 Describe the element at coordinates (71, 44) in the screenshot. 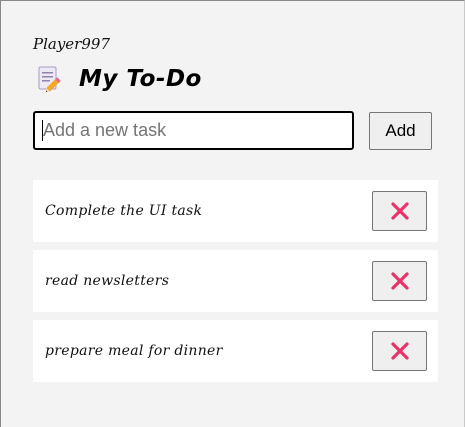

I see `username-label: Player997` at that location.